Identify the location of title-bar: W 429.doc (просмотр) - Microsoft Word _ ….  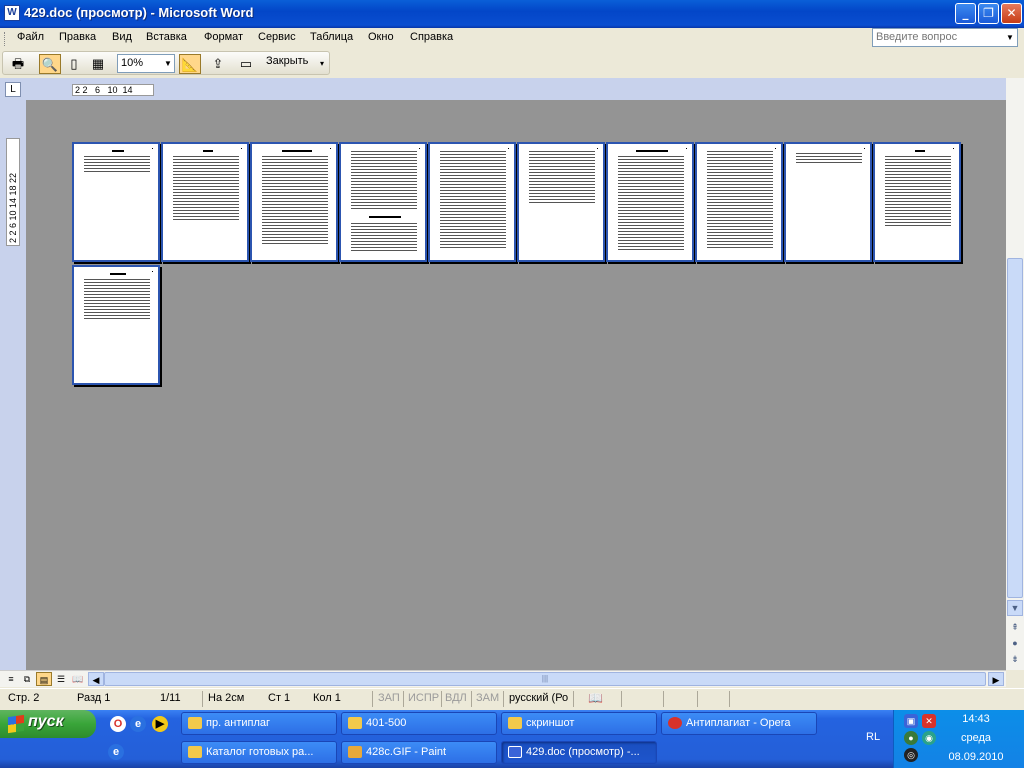
(512, 14).